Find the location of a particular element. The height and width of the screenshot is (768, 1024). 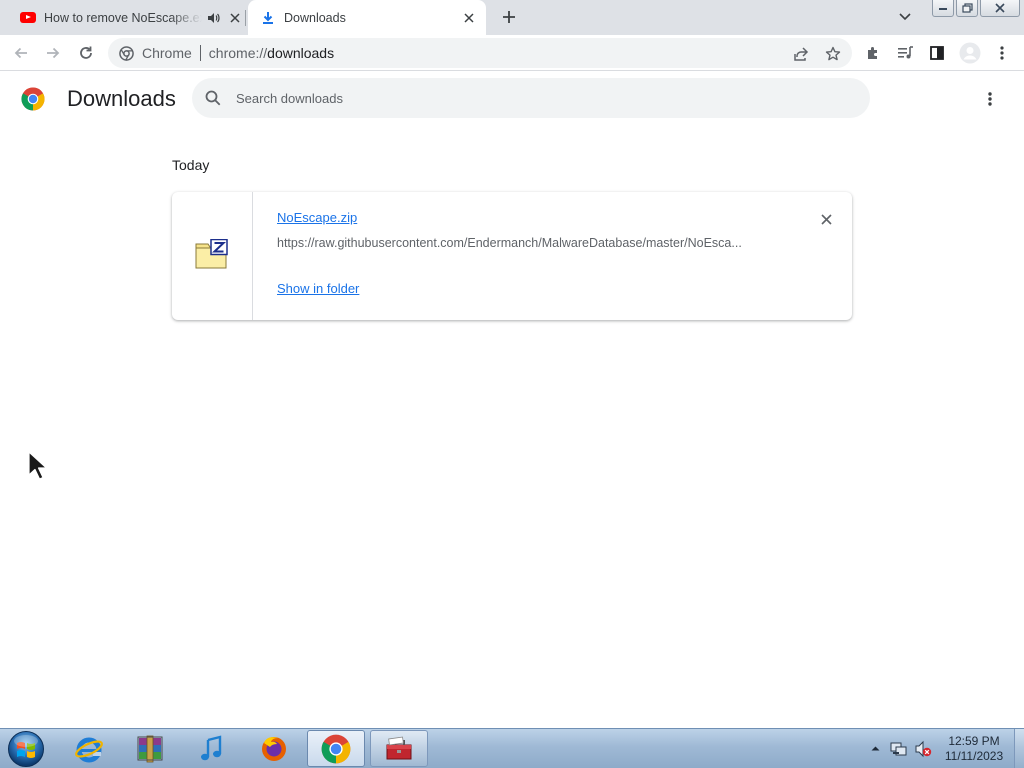

profile-avatar-icon is located at coordinates (970, 53).